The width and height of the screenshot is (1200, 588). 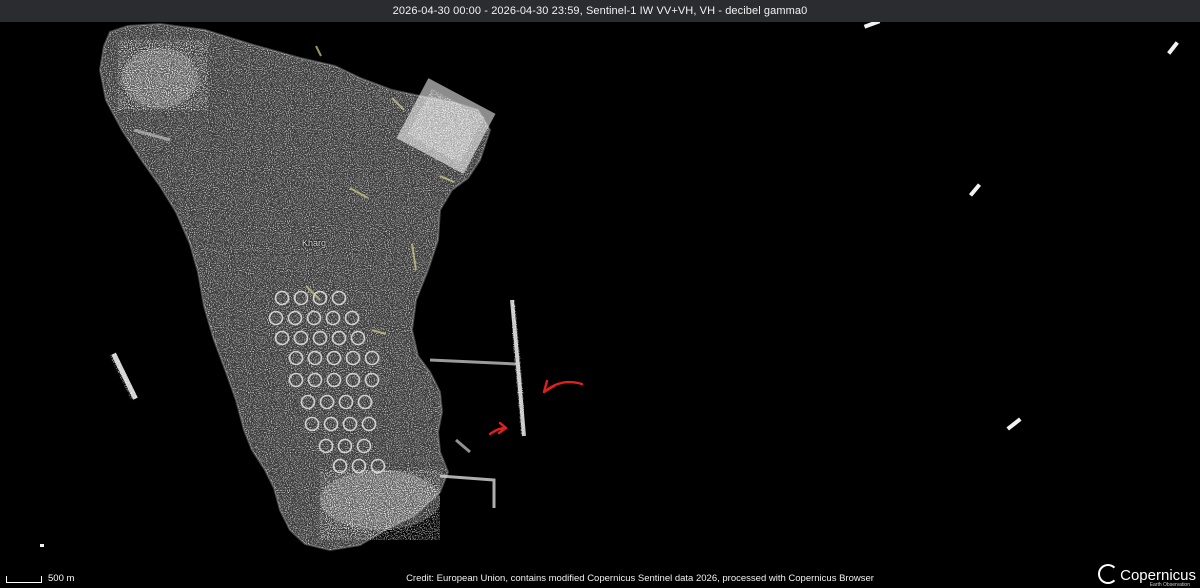 What do you see at coordinates (314, 243) in the screenshot?
I see `place-label-kharg: Kharg` at bounding box center [314, 243].